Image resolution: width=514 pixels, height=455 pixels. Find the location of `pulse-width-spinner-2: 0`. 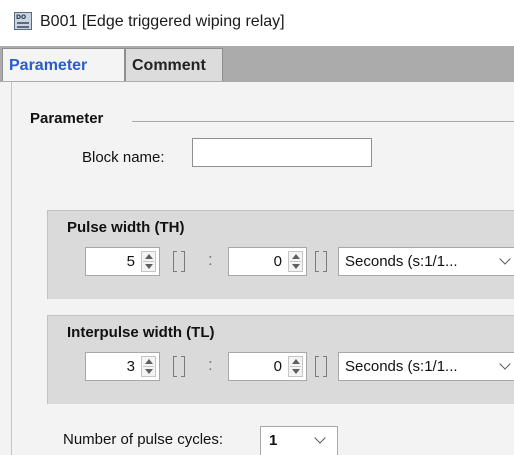

pulse-width-spinner-2: 0 is located at coordinates (267, 261).